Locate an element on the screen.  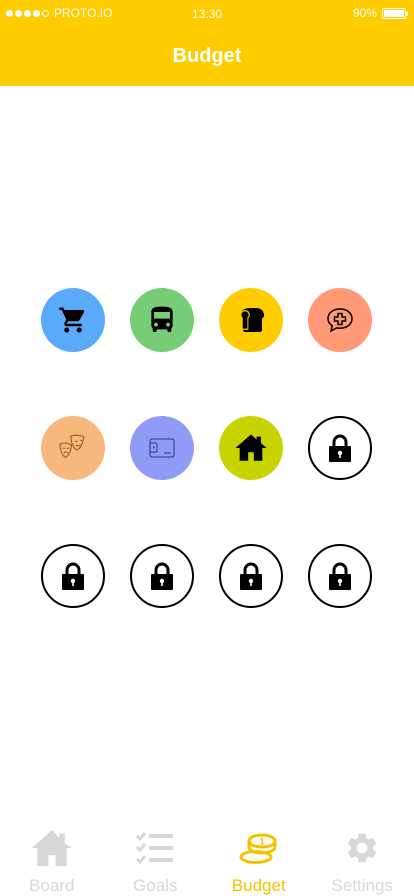
coins-icon: 1 is located at coordinates (258, 848).